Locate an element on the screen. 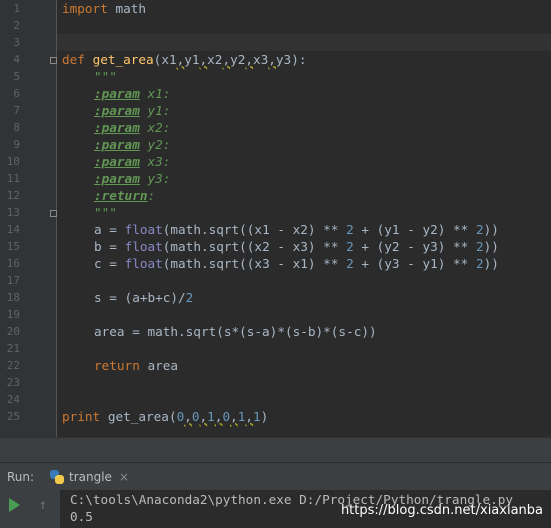 The height and width of the screenshot is (528, 551). line-number: 17 is located at coordinates (13, 280).